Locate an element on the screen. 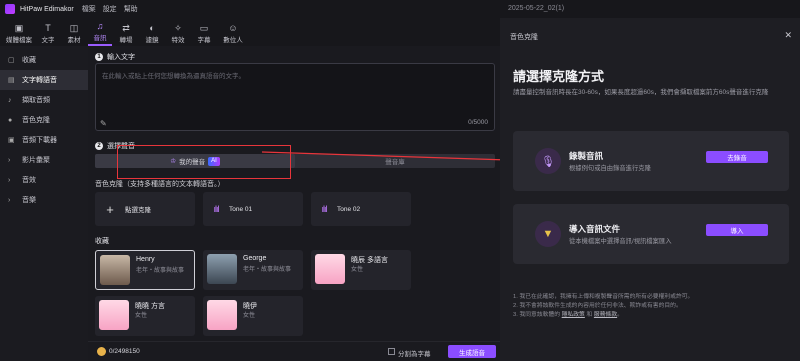 This screenshot has height=361, width=800. sidebar-item-audio-downloader: ▣ 音頻下載器 is located at coordinates (44, 140).